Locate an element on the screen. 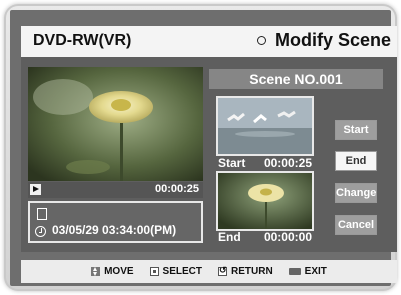 The width and height of the screenshot is (401, 295). recording-info-box: 03/05/29 03:34:00(PM) is located at coordinates (115, 222).